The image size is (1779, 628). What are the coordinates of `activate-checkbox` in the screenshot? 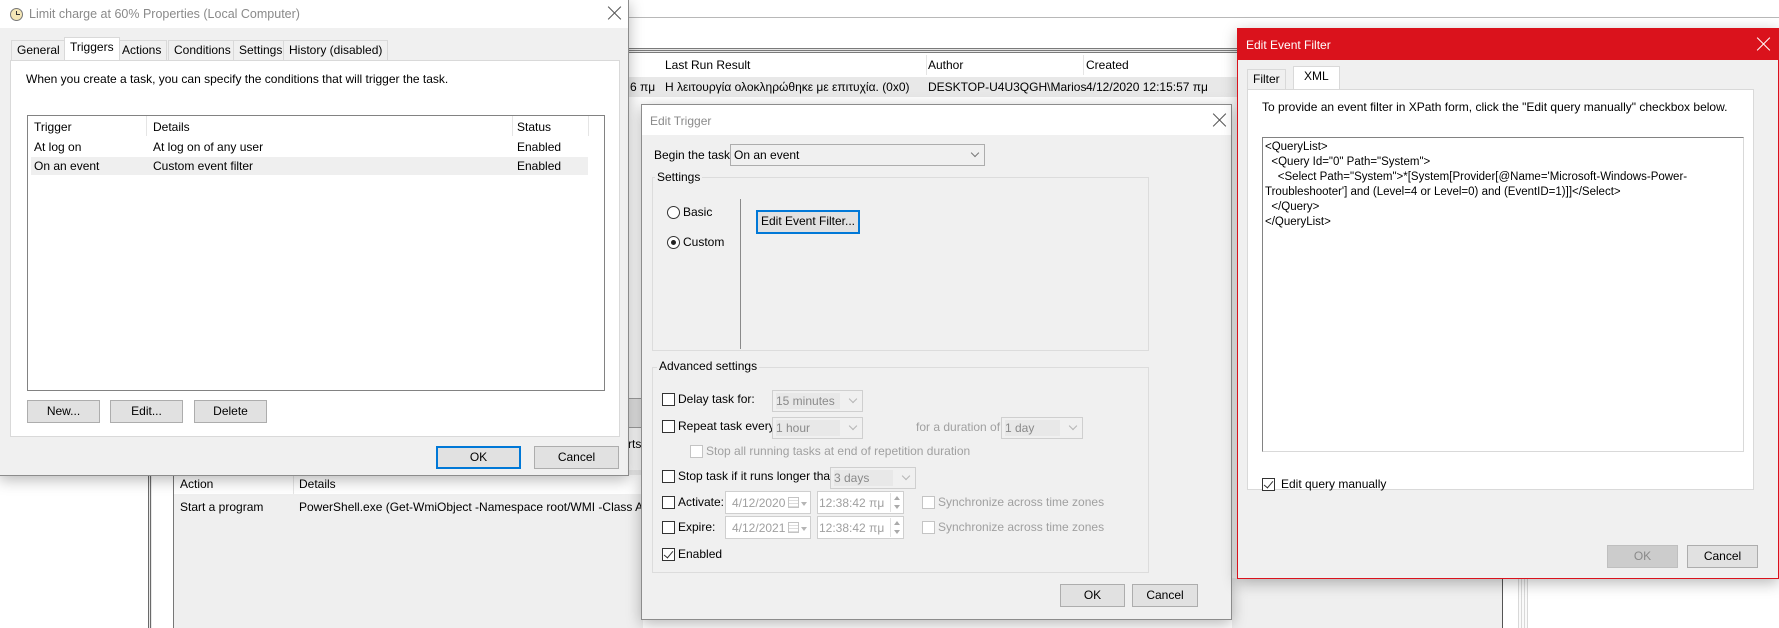 It's located at (668, 502).